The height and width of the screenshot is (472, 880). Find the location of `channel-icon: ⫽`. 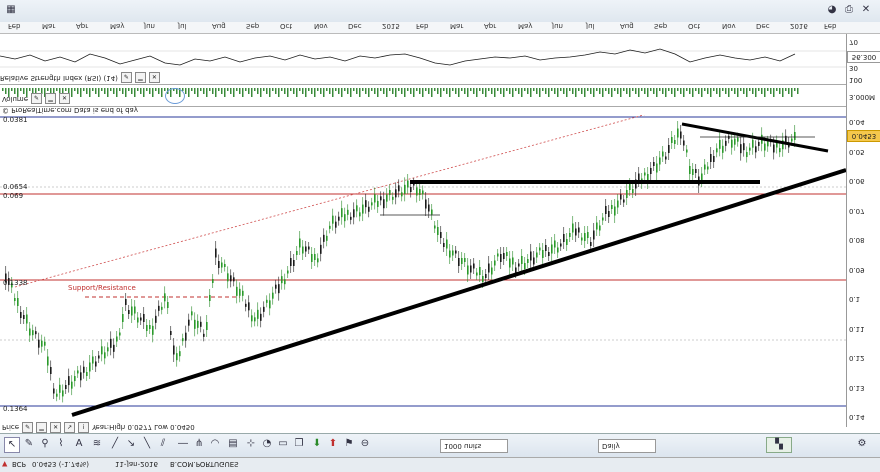

channel-icon: ⫽ is located at coordinates (163, 444).